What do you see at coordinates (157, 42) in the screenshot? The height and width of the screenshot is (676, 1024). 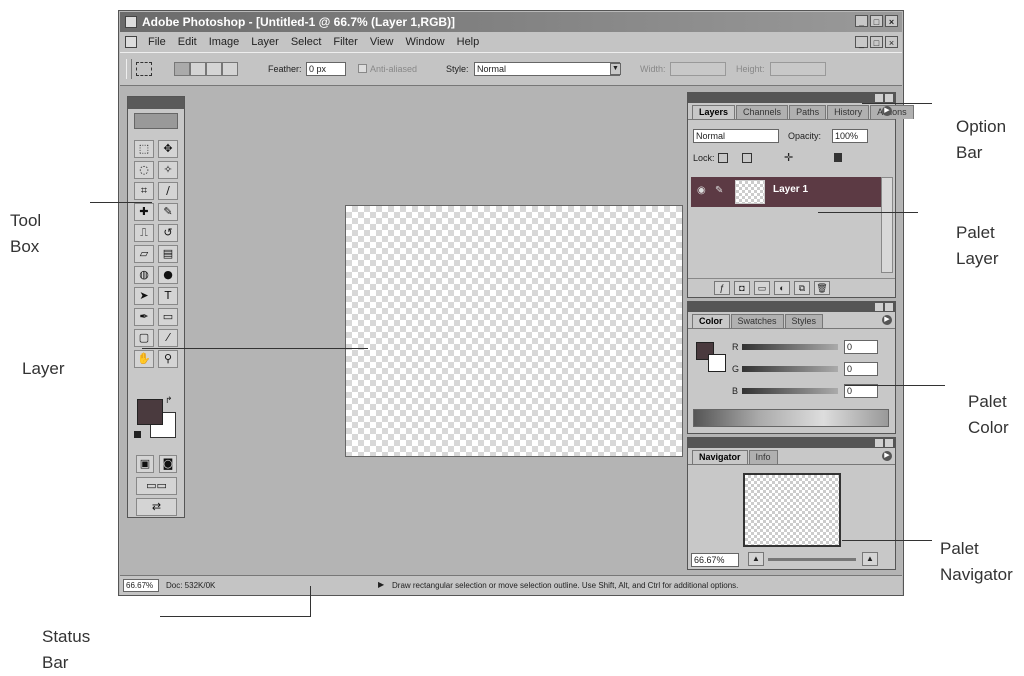 I see `menu-file: File` at bounding box center [157, 42].